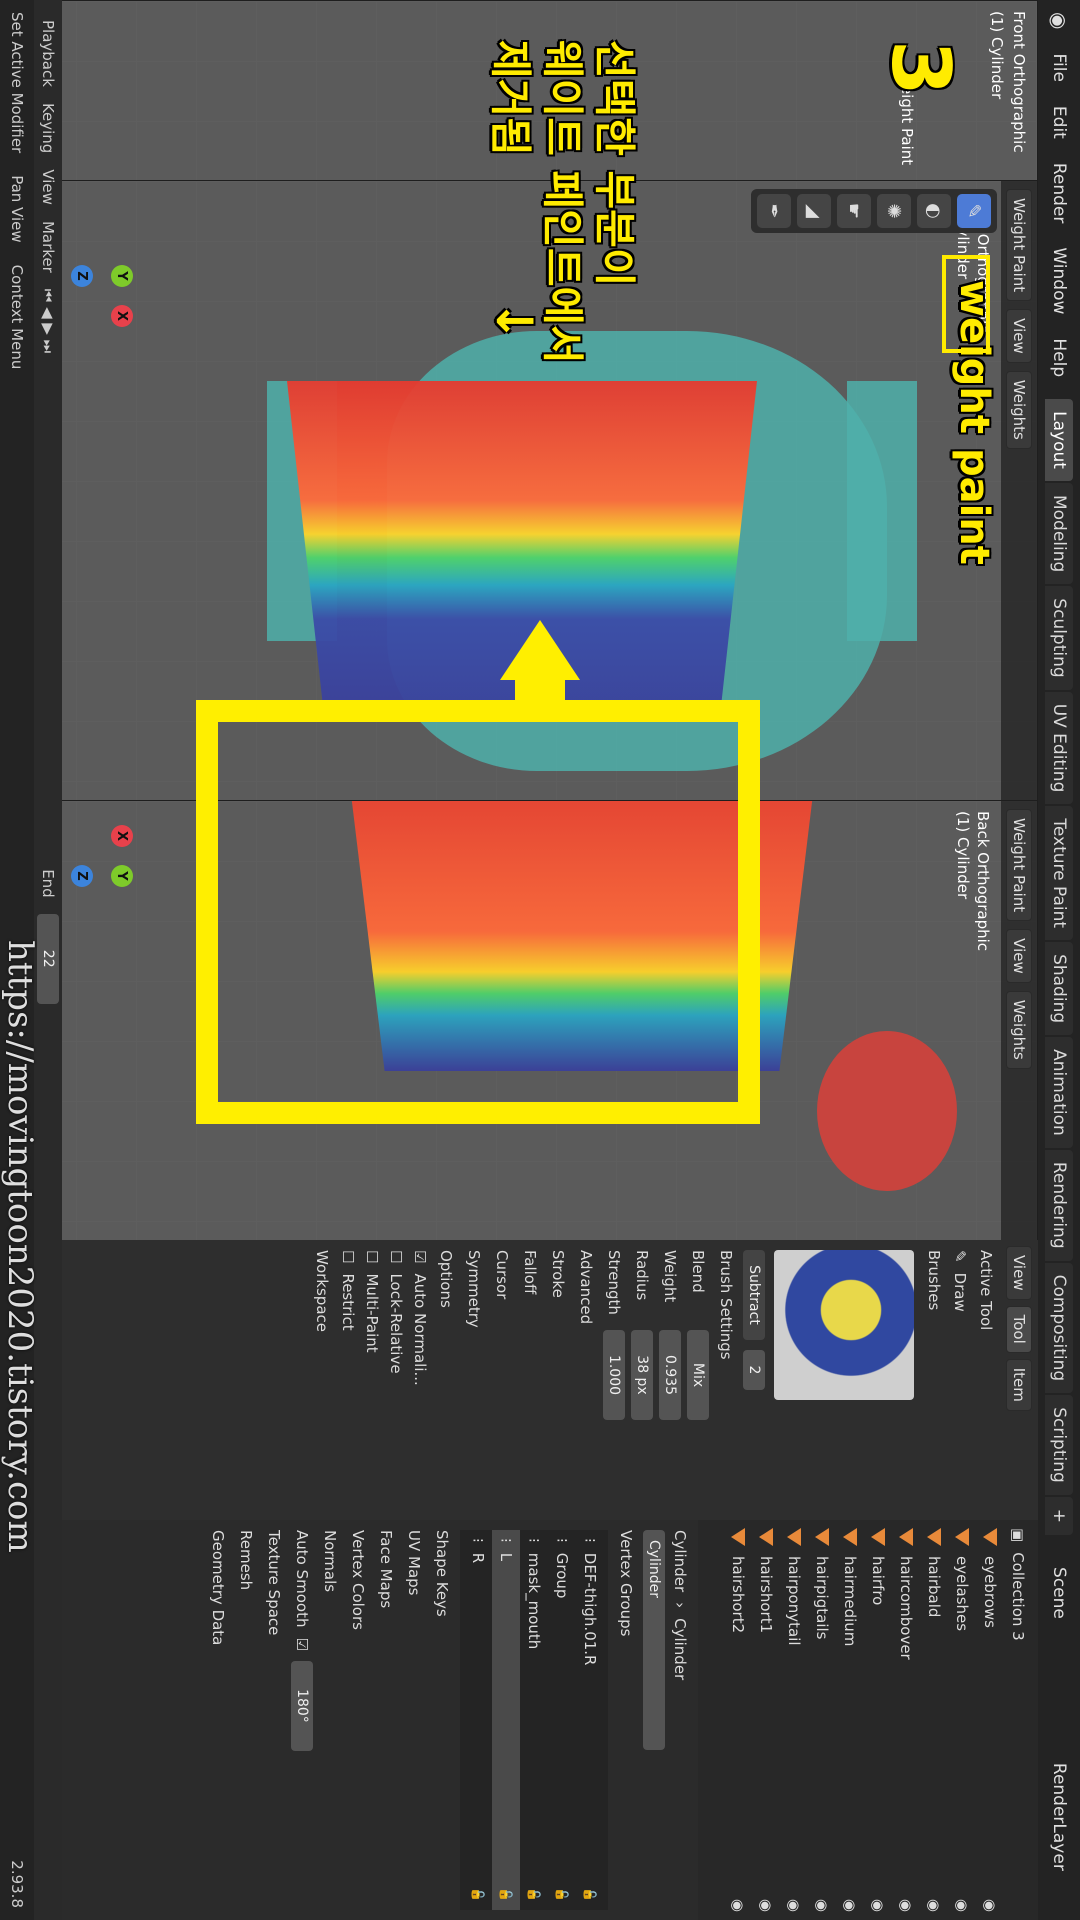 The width and height of the screenshot is (1080, 1920). I want to click on tab-item: Item, so click(1019, 1384).